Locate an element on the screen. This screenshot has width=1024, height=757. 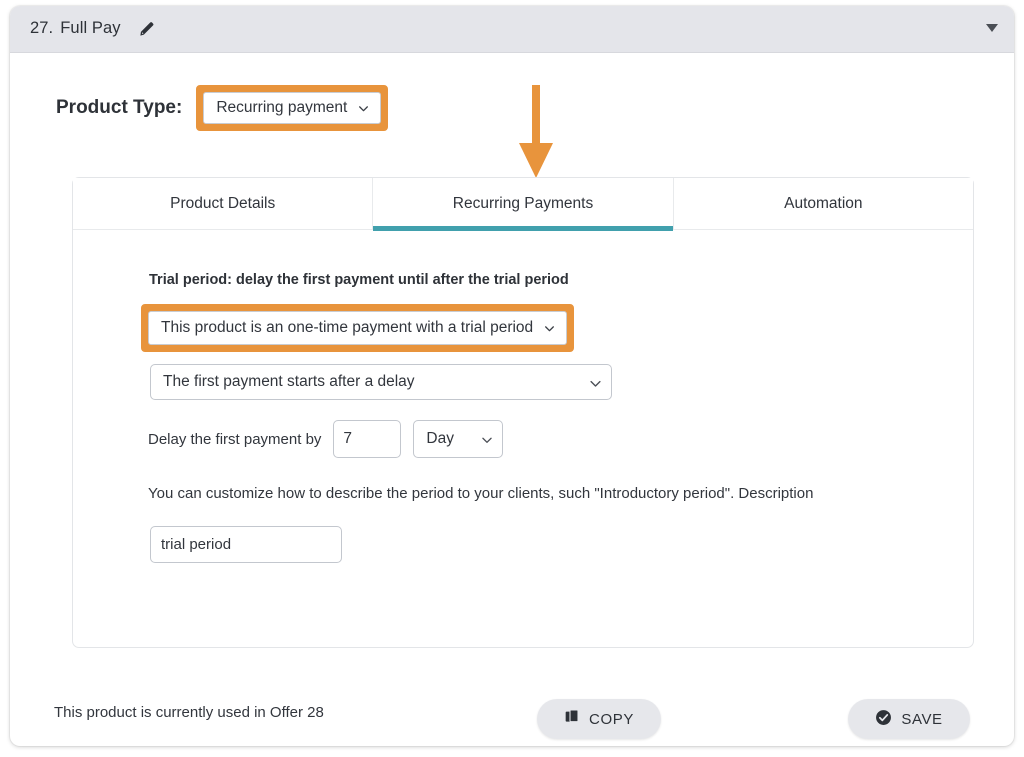
page-title: 27. Full Pay is located at coordinates (75, 28).